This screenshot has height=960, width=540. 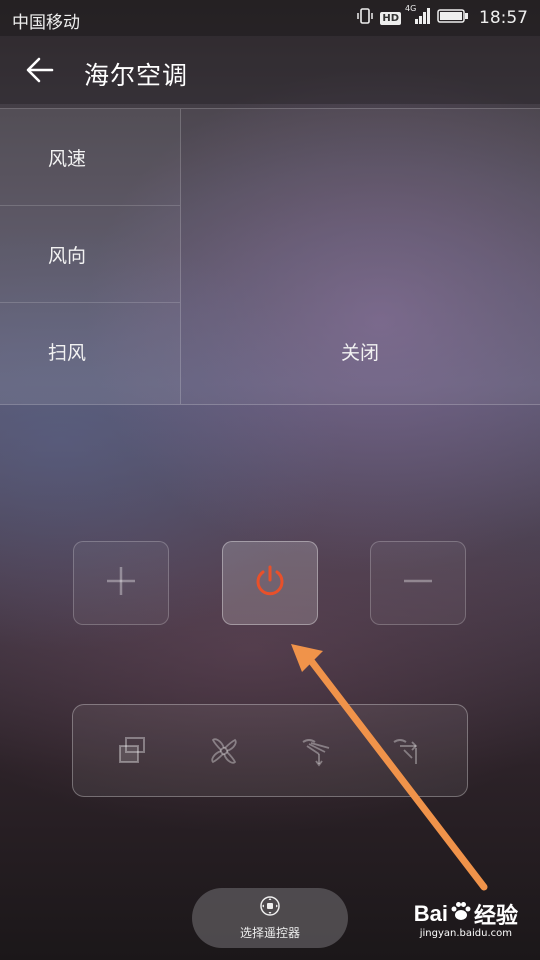 I want to click on select-remote-button: 选择遥控器, so click(x=270, y=918).